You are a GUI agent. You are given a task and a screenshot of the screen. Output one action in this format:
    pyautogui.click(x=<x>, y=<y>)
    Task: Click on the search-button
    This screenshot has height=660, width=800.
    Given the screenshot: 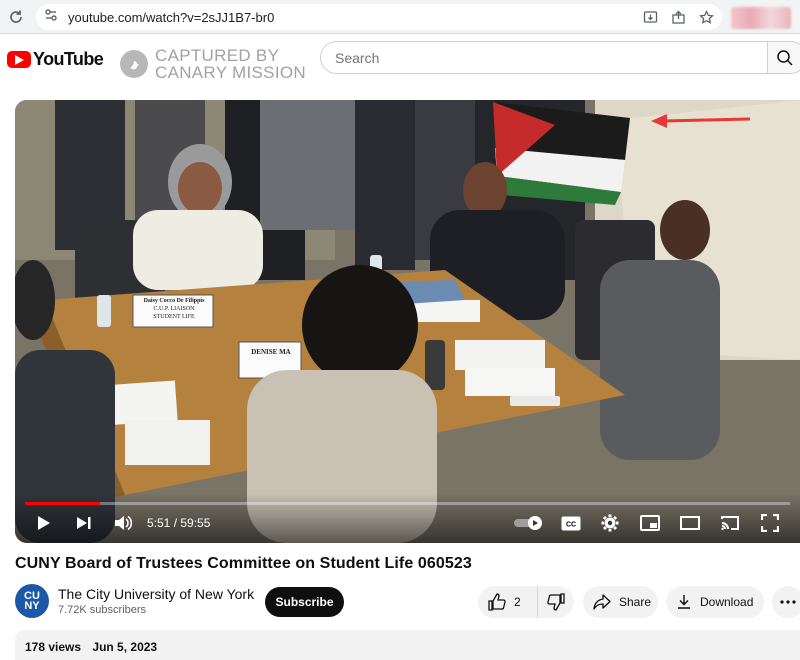 What is the action you would take?
    pyautogui.click(x=783, y=57)
    